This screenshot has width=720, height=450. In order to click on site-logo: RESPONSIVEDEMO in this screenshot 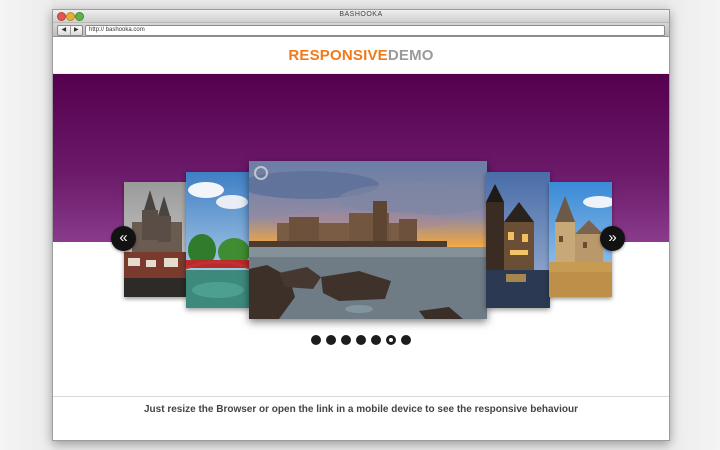, I will do `click(360, 55)`.